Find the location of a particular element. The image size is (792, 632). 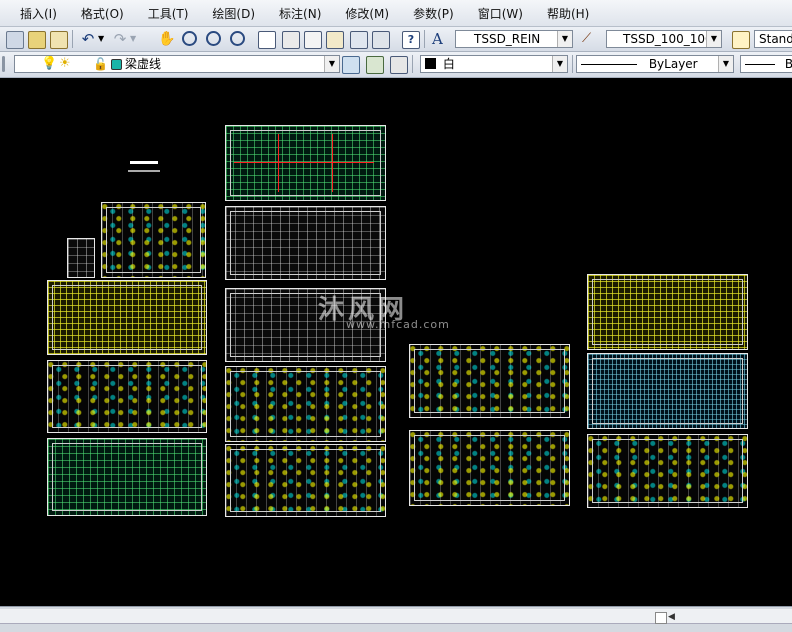

menu-tools: 工具(T) is located at coordinates (168, 13).